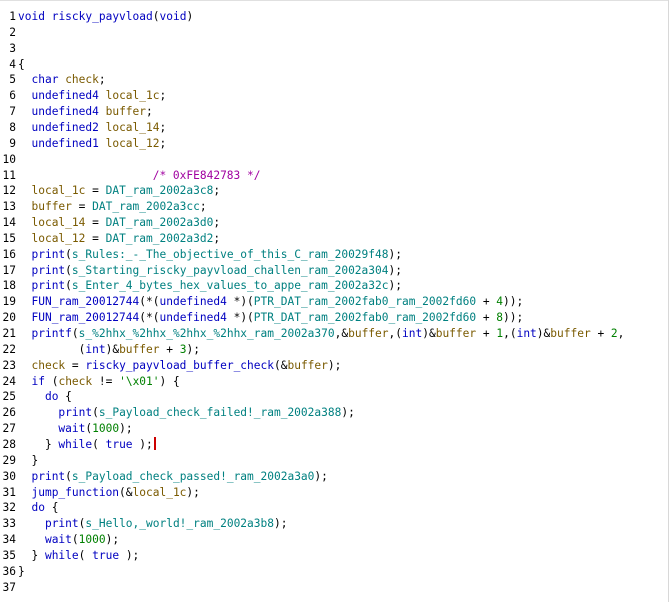  I want to click on code-token: DAT_ram_2002a3d0, so click(160, 222).